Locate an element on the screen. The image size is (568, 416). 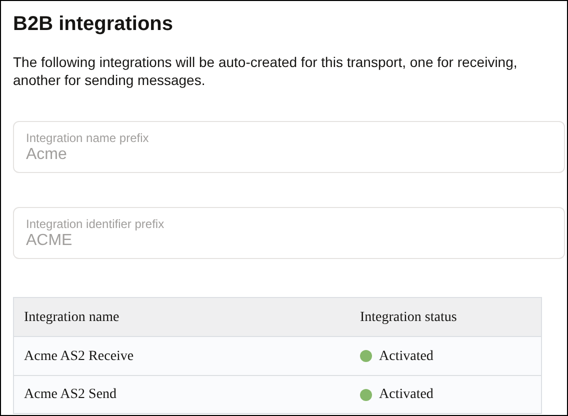
column-header: Integration name is located at coordinates (71, 317).